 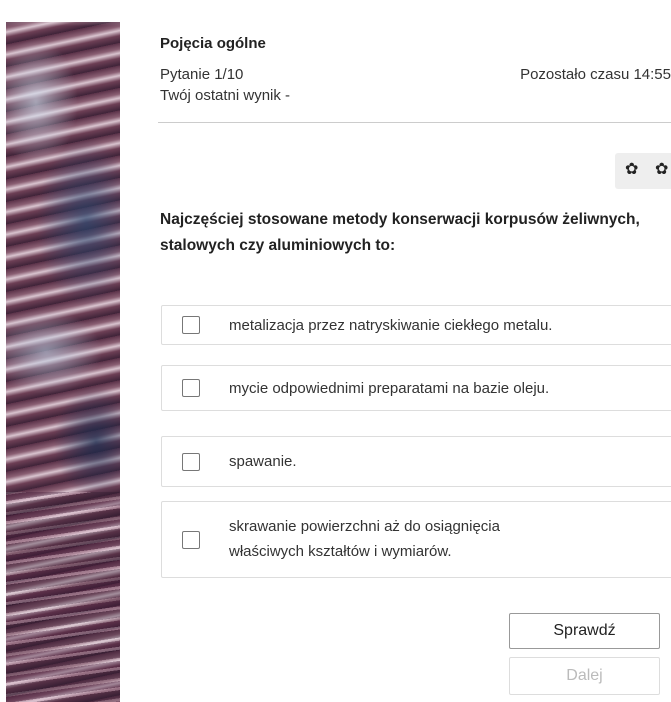 What do you see at coordinates (335, 13) in the screenshot?
I see `top-fade` at bounding box center [335, 13].